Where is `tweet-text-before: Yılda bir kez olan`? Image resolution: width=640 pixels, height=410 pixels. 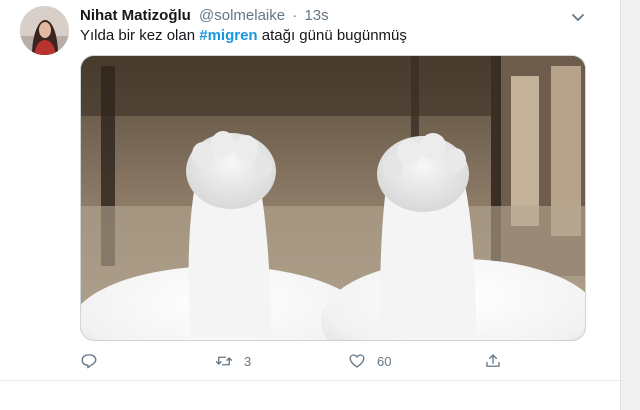 tweet-text-before: Yılda bir kez olan is located at coordinates (140, 35).